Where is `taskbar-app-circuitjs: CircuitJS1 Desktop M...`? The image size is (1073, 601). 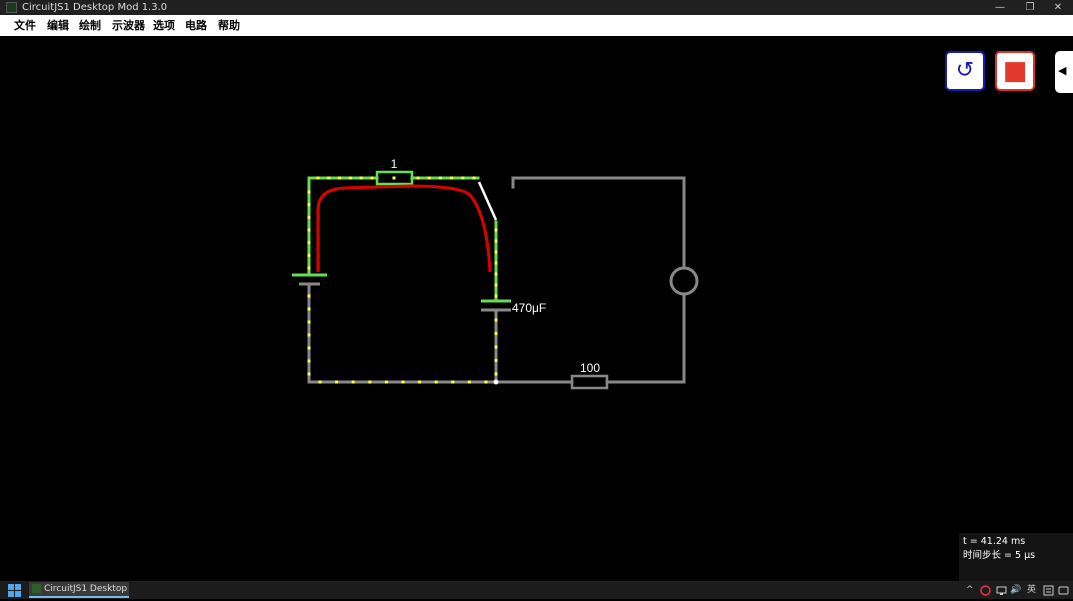 taskbar-app-circuitjs: CircuitJS1 Desktop M... is located at coordinates (79, 590).